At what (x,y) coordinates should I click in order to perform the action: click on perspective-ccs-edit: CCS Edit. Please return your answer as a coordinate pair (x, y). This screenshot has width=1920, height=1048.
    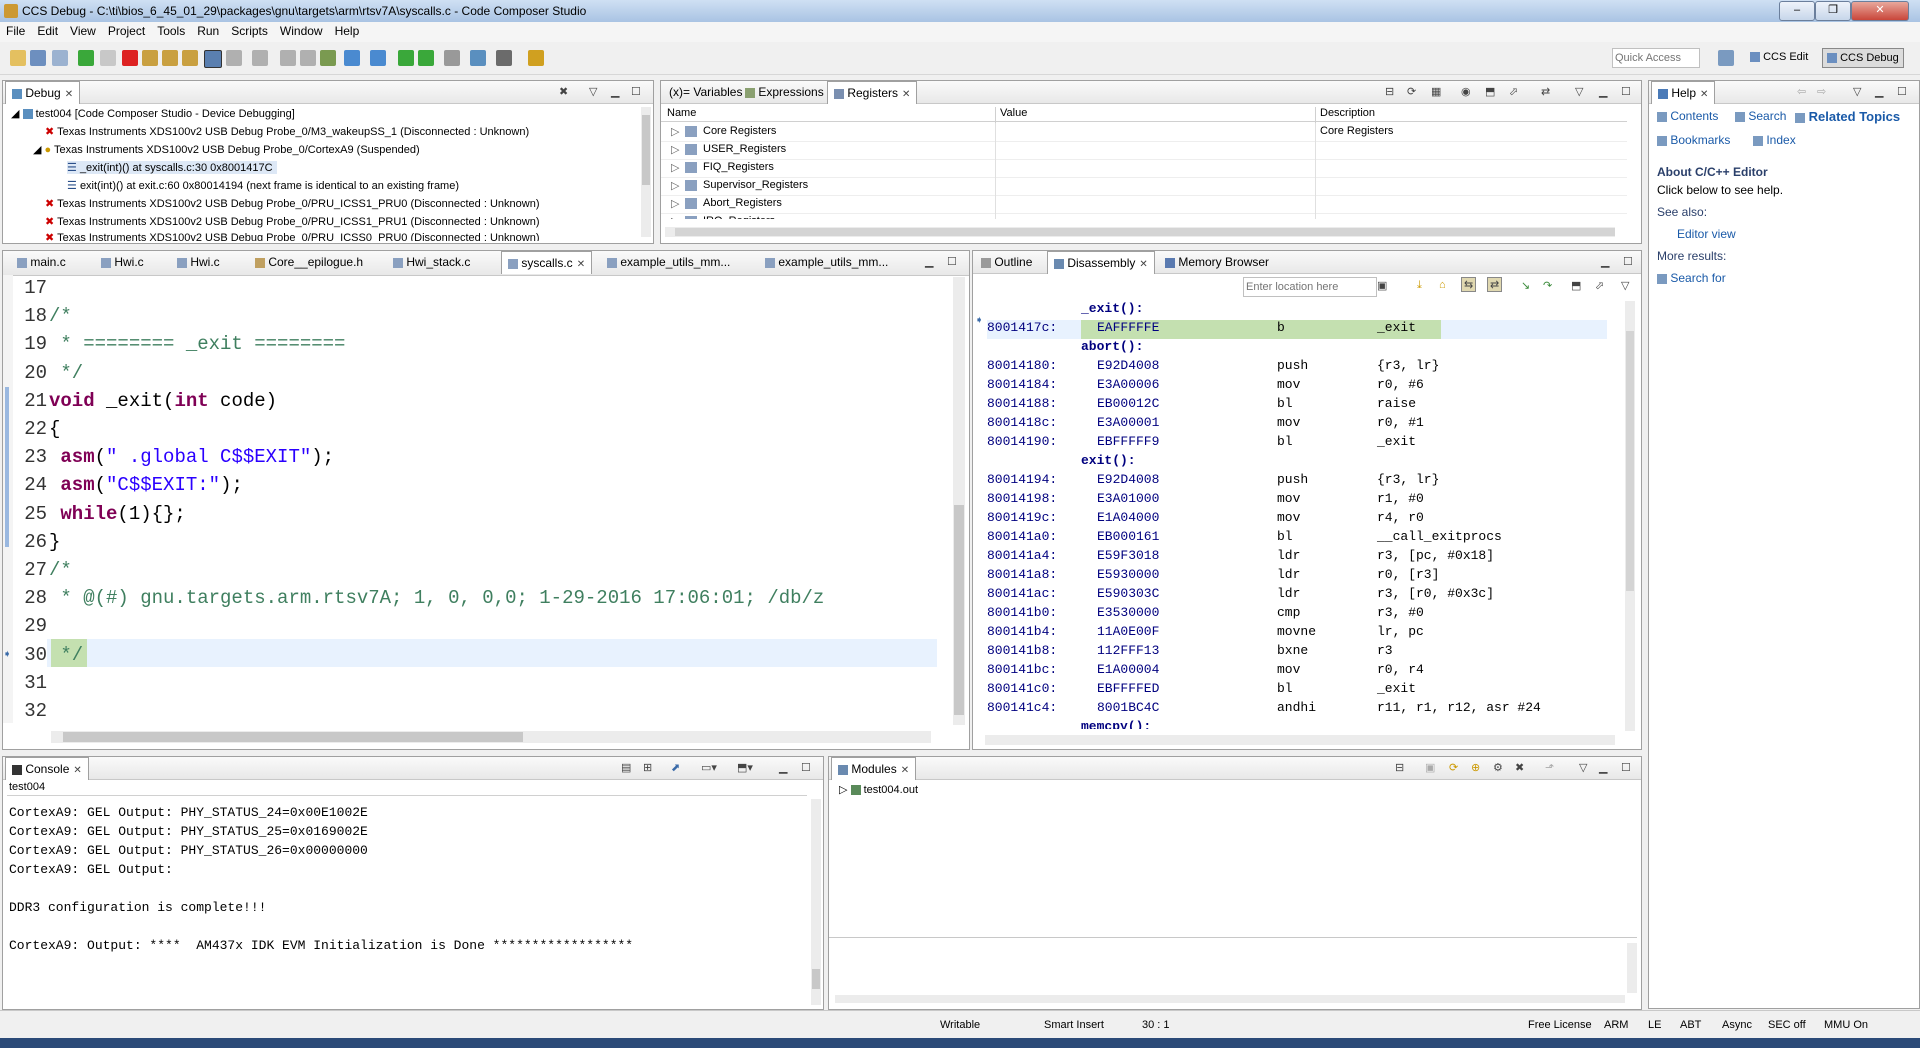
    Looking at the image, I should click on (1779, 57).